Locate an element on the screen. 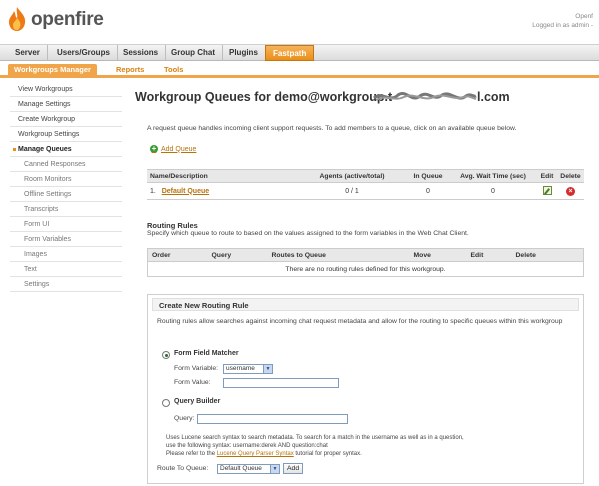 The width and height of the screenshot is (599, 486). add-queue-link: + Add Queue is located at coordinates (173, 149).